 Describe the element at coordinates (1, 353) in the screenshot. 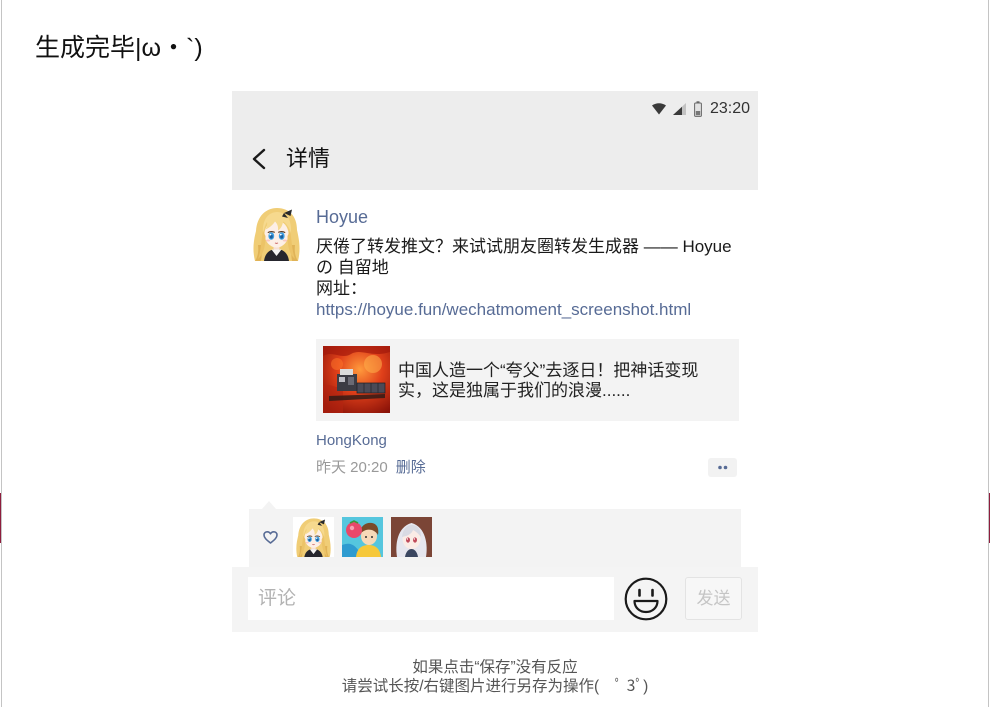

I see `dialog-border-left` at that location.